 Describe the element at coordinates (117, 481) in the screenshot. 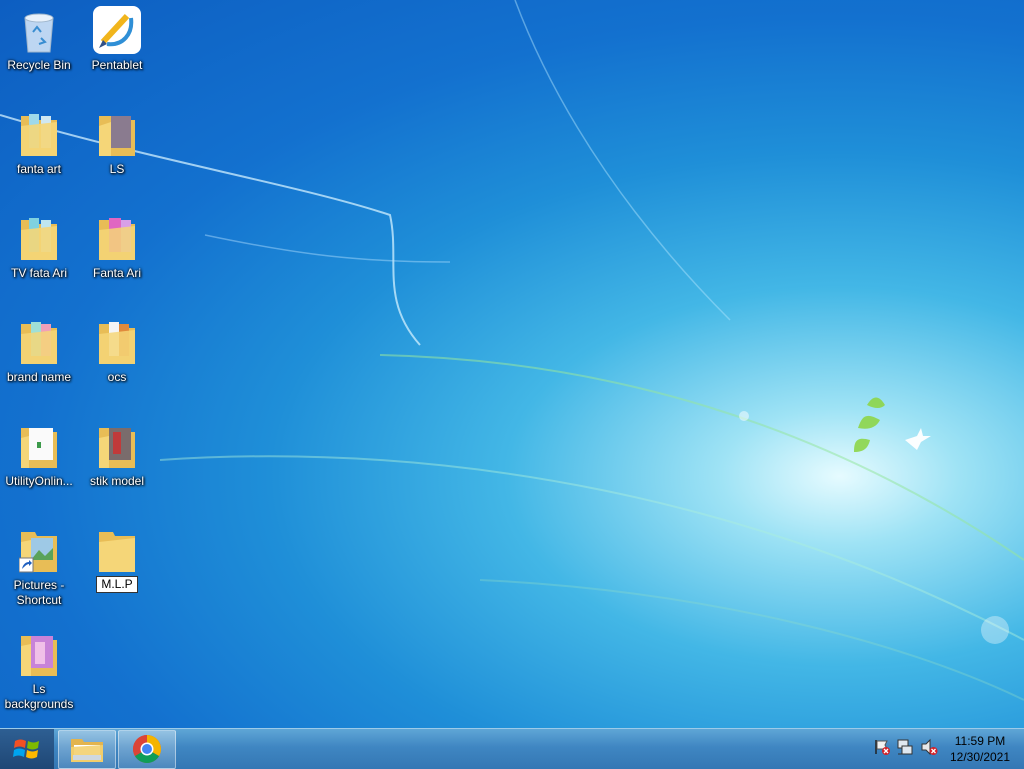

I see `desktop-icon-label: stik model` at that location.